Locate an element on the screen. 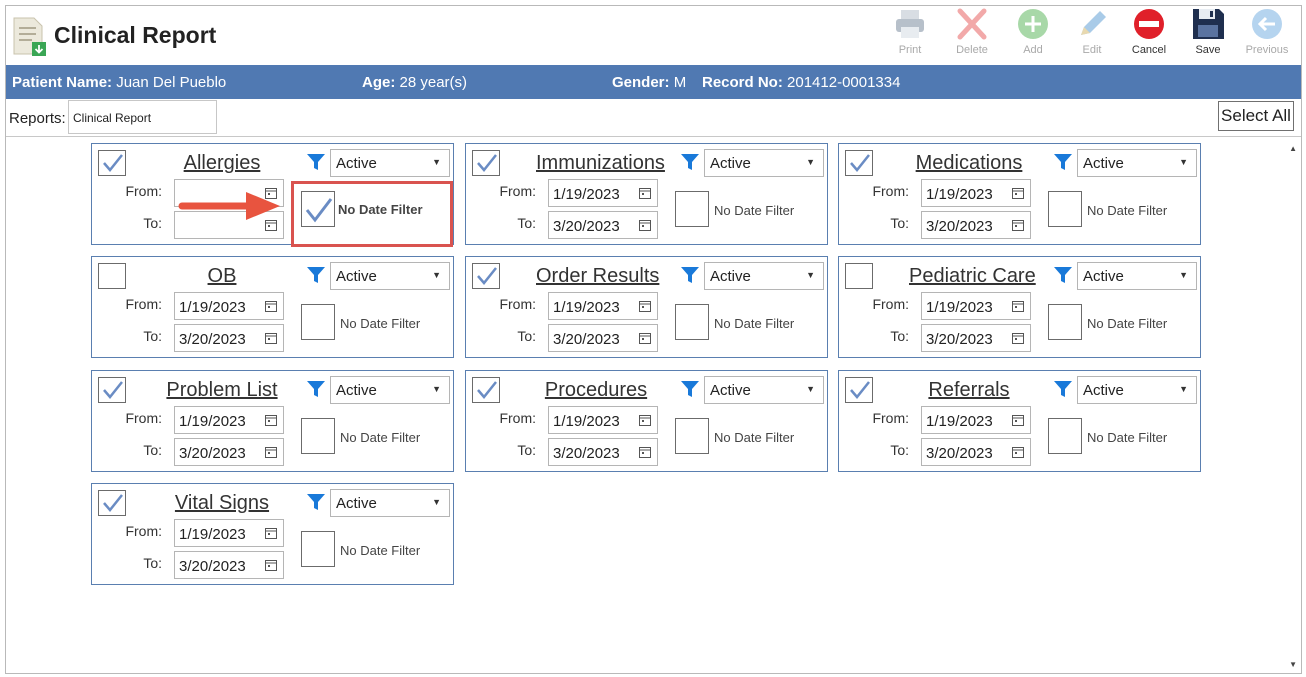 This screenshot has height=677, width=1306. section-title: Vital Signs is located at coordinates (222, 503).